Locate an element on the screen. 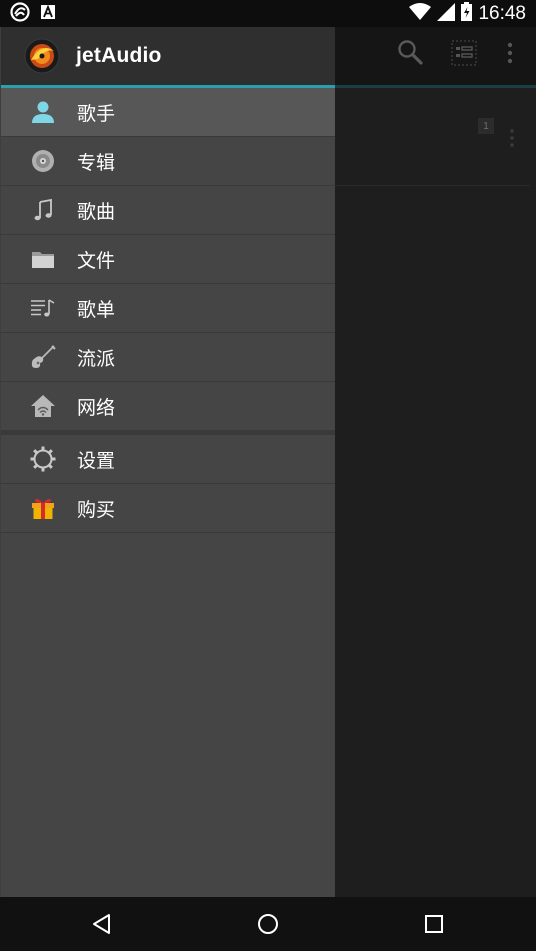  music-note-icon is located at coordinates (43, 210).